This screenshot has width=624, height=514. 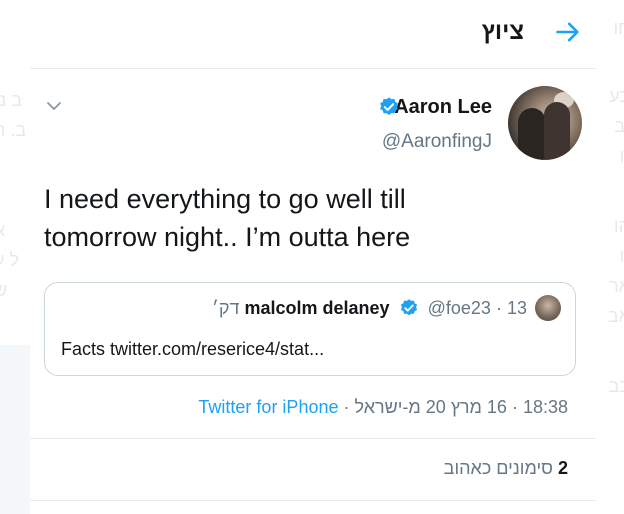 I want to click on background-right: חו בע ב. זו הו זו אר אב בב, so click(x=615, y=207).